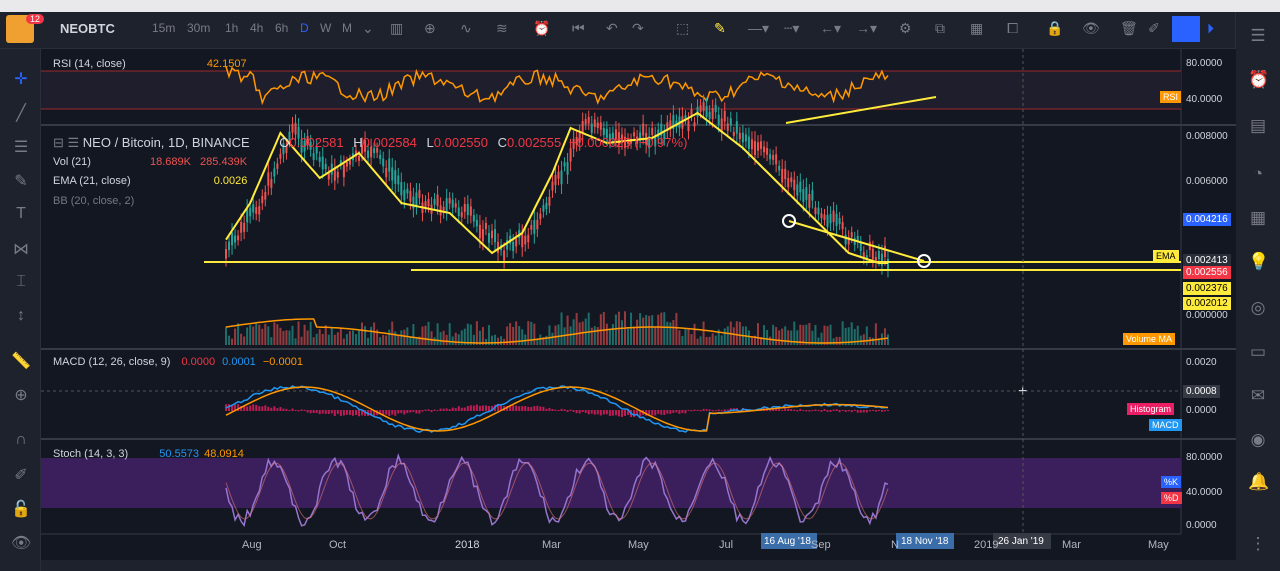 This screenshot has height=571, width=1280. What do you see at coordinates (21, 214) in the screenshot?
I see `text-tool-icon: T` at bounding box center [21, 214].